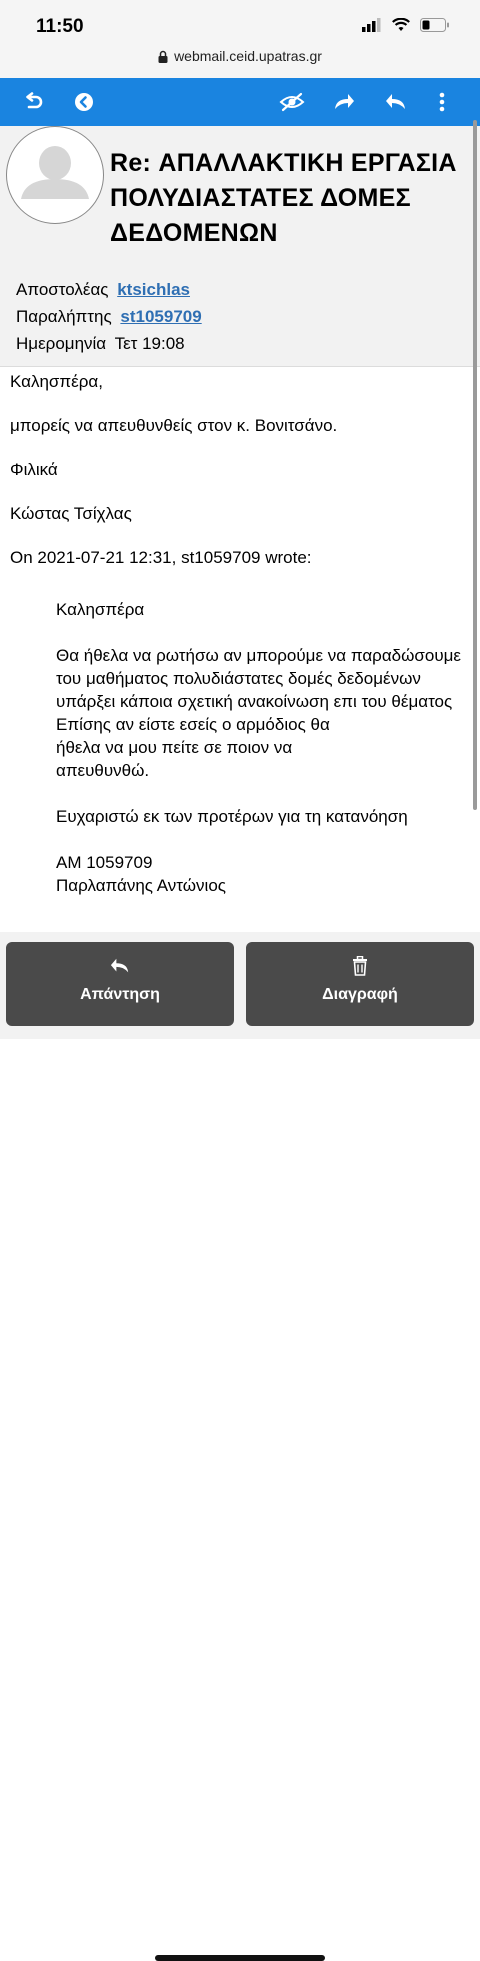  Describe the element at coordinates (56, 381) in the screenshot. I see `body-greeting: Καλησπέρα,` at that location.